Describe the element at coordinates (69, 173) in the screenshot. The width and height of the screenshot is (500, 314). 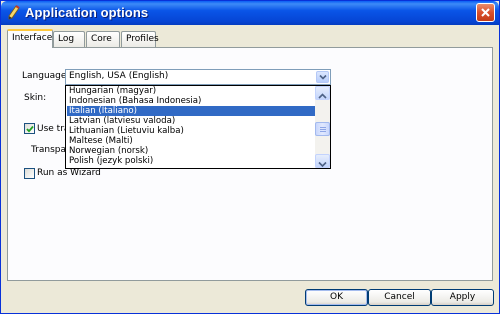
I see `run-as-wizard-label: Run as Wizard` at that location.